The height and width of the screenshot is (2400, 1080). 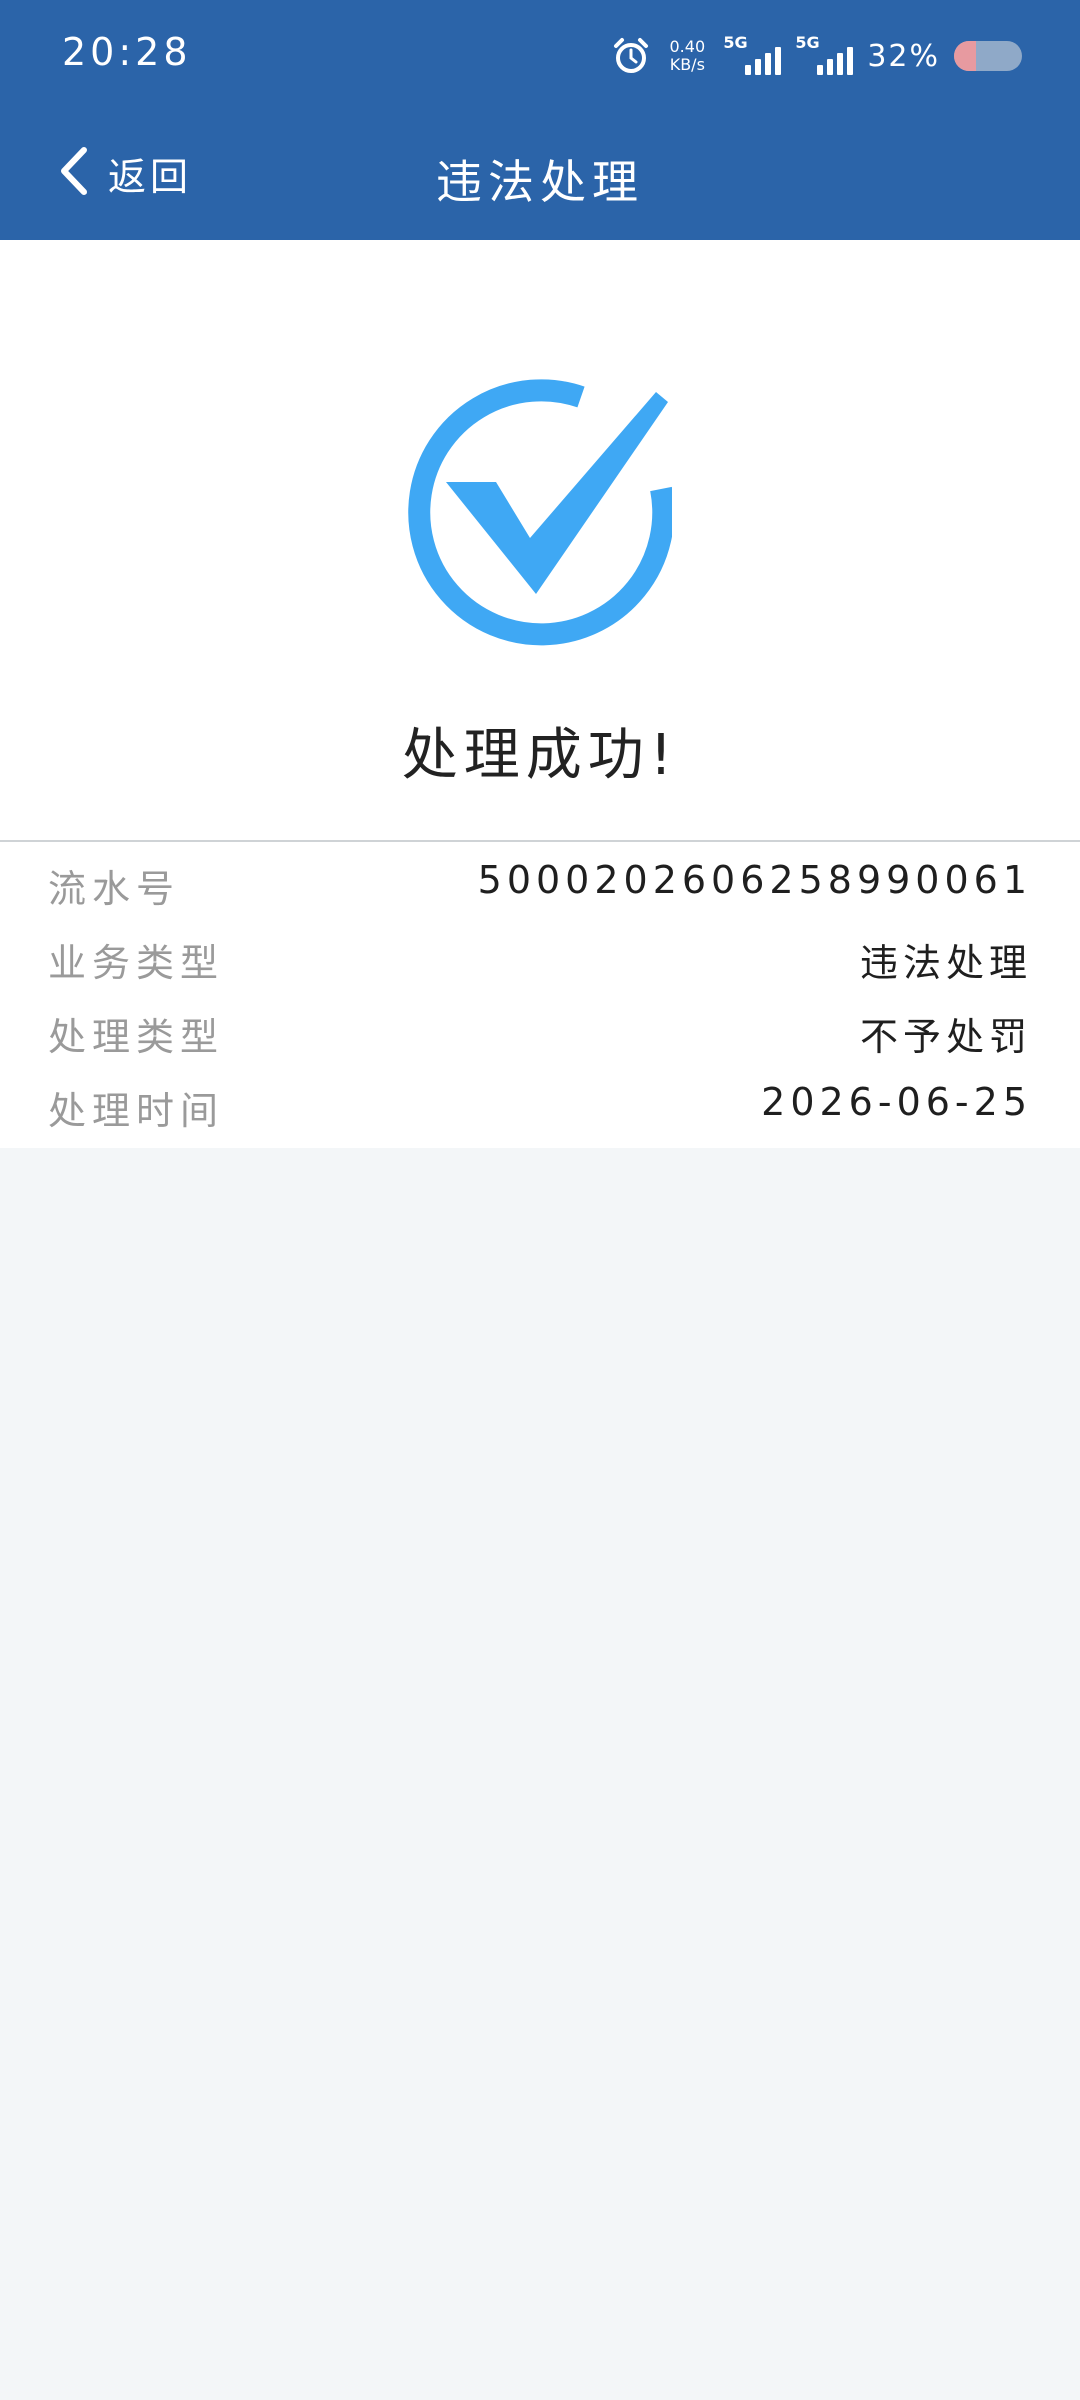 I want to click on battery-icon, so click(x=988, y=56).